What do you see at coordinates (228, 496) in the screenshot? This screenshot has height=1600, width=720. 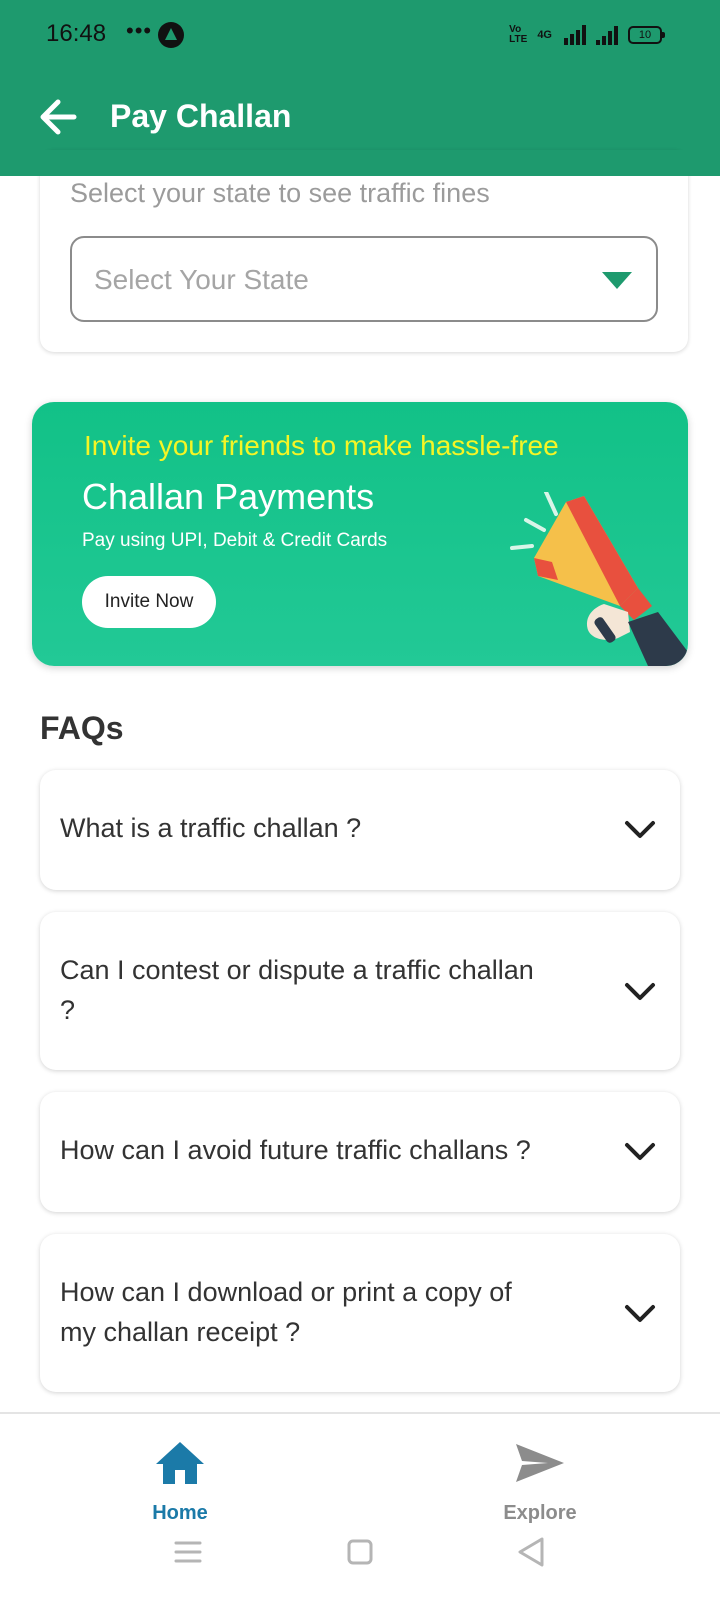 I see `promo-title: Challan Payments` at bounding box center [228, 496].